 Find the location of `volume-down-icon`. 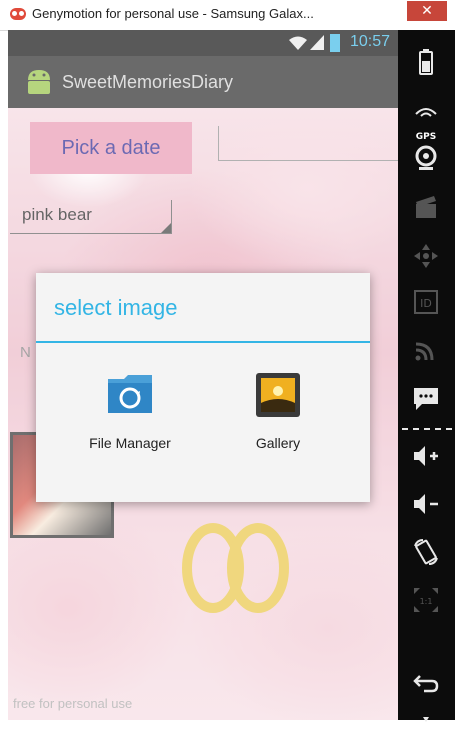

volume-down-icon is located at coordinates (426, 504).